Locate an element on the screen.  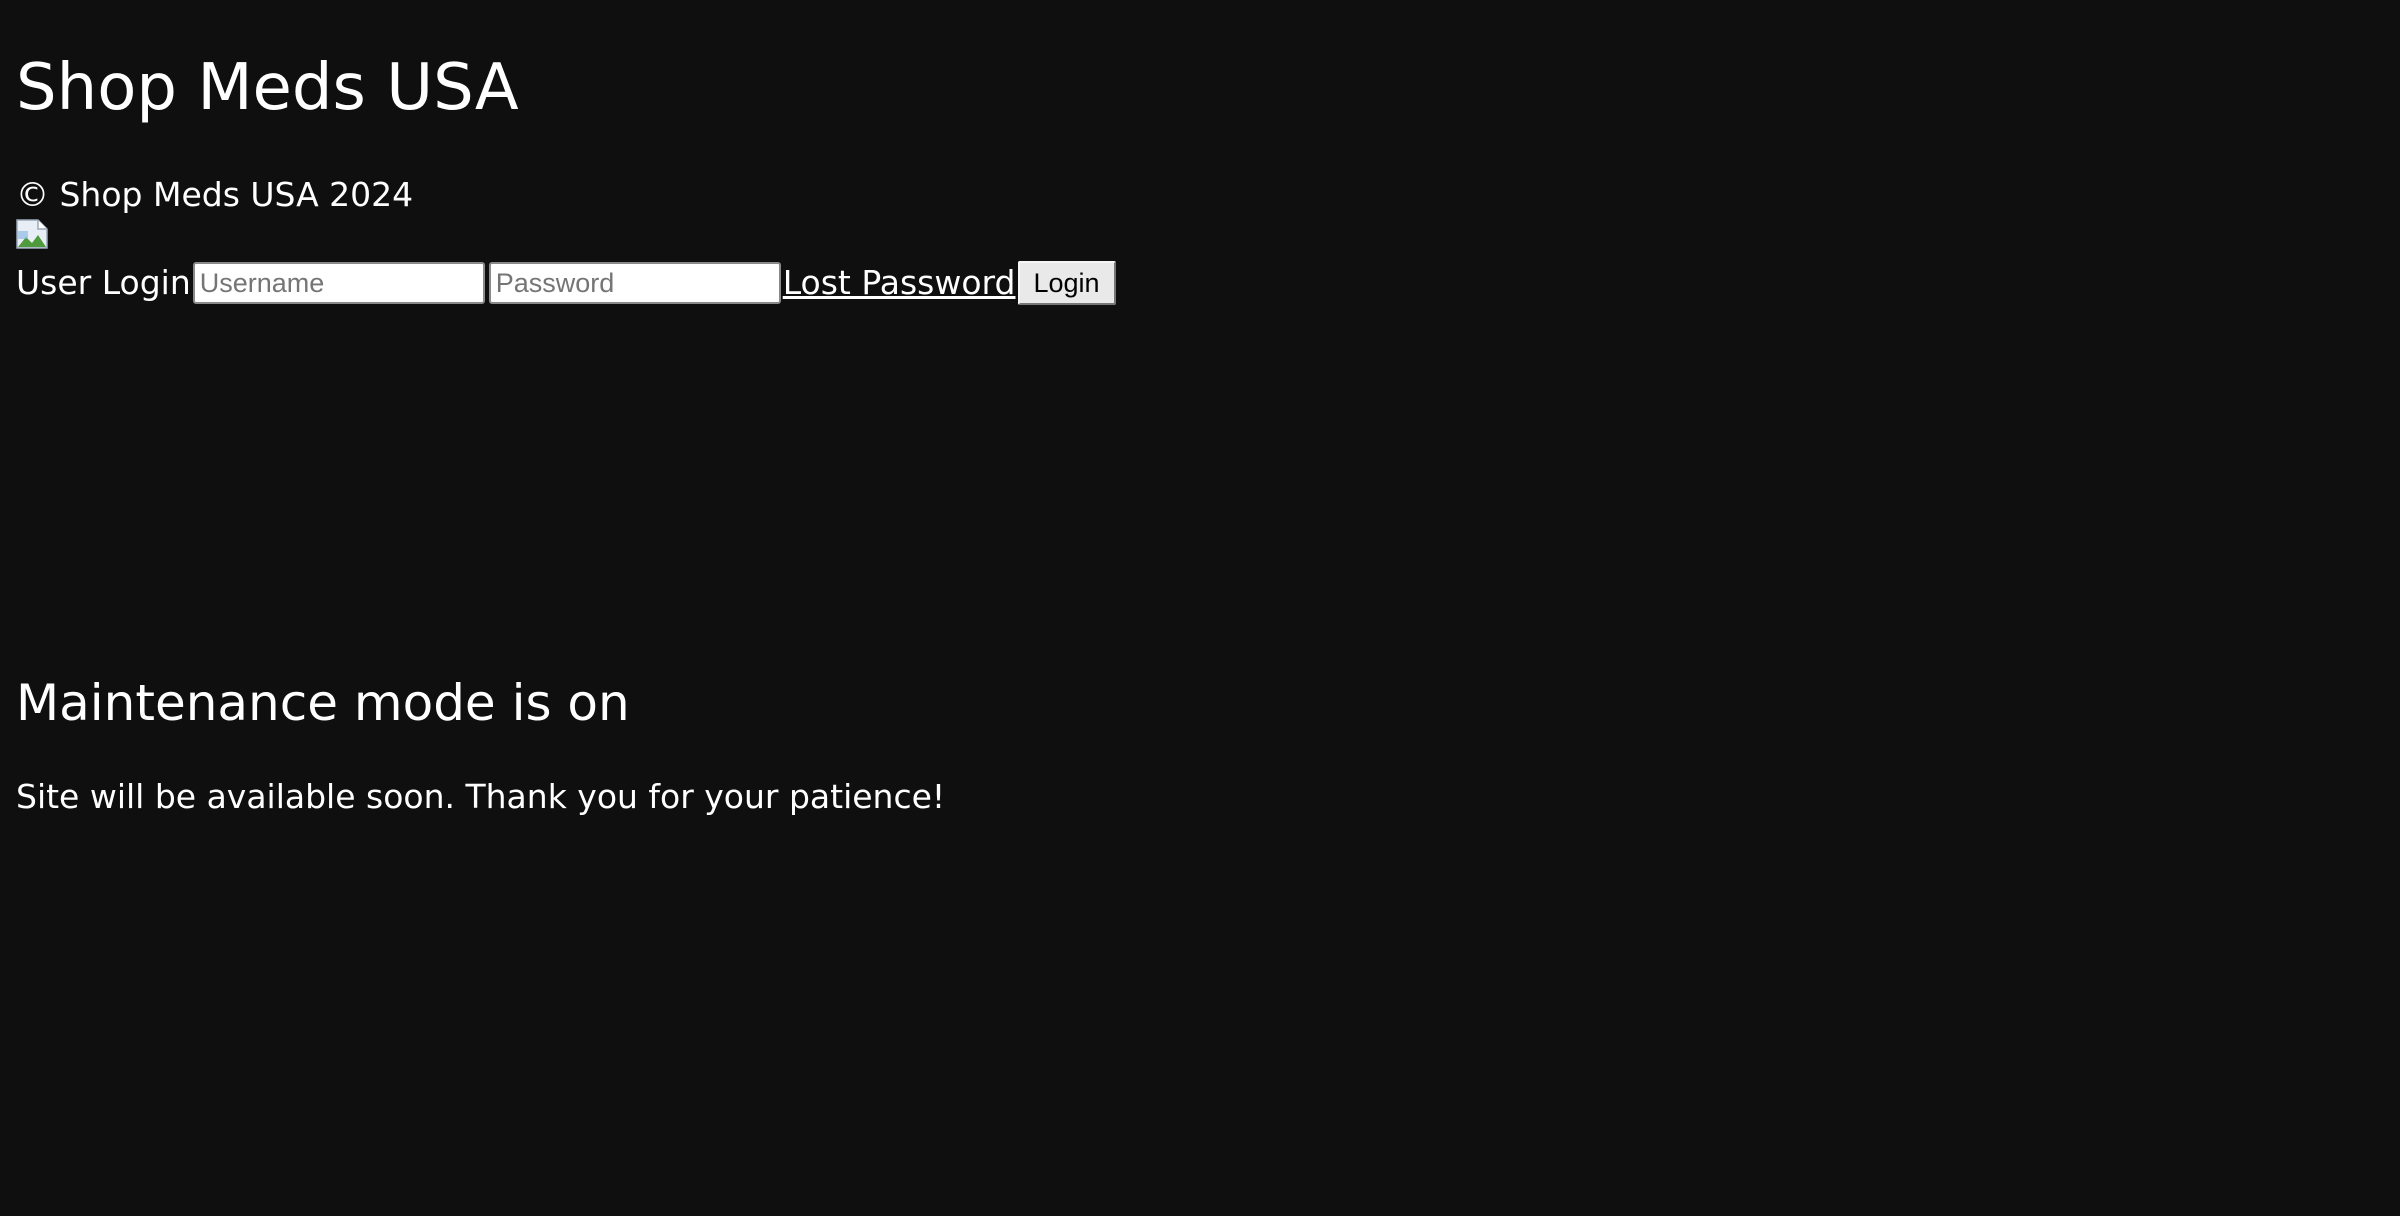
broken-image-icon is located at coordinates (32, 234).